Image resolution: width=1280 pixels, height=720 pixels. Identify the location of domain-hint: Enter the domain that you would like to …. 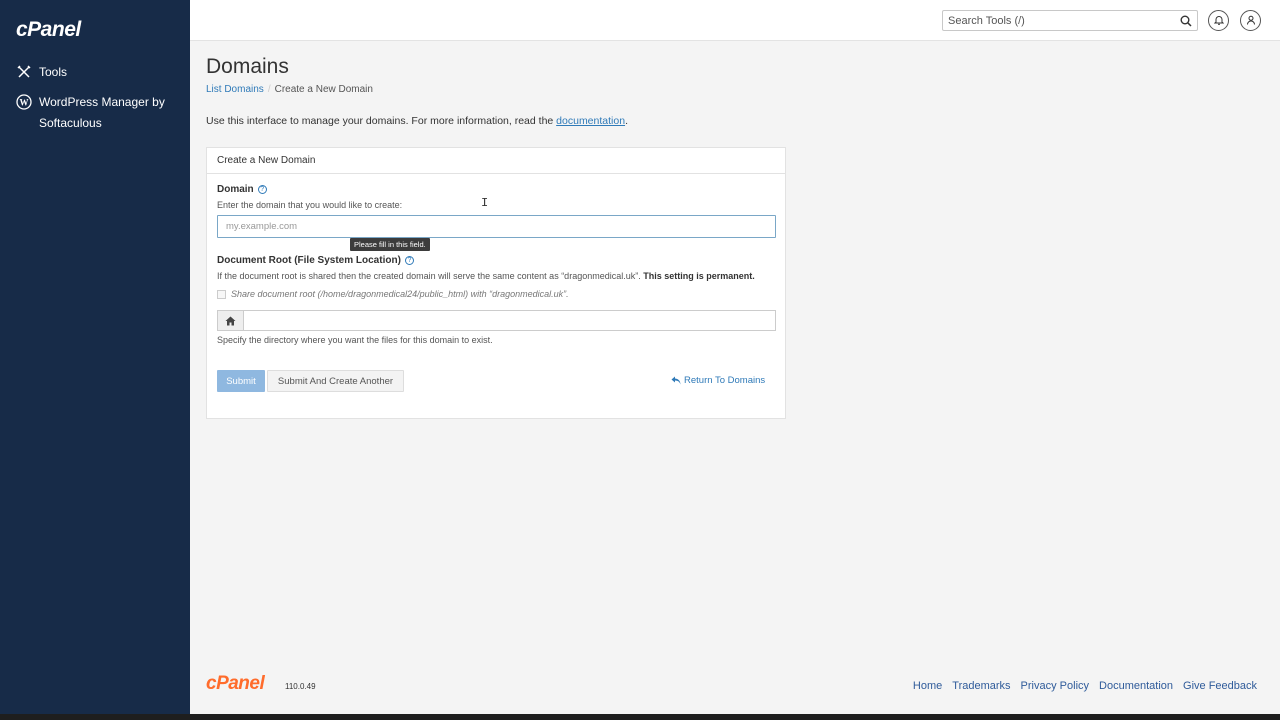
(310, 205).